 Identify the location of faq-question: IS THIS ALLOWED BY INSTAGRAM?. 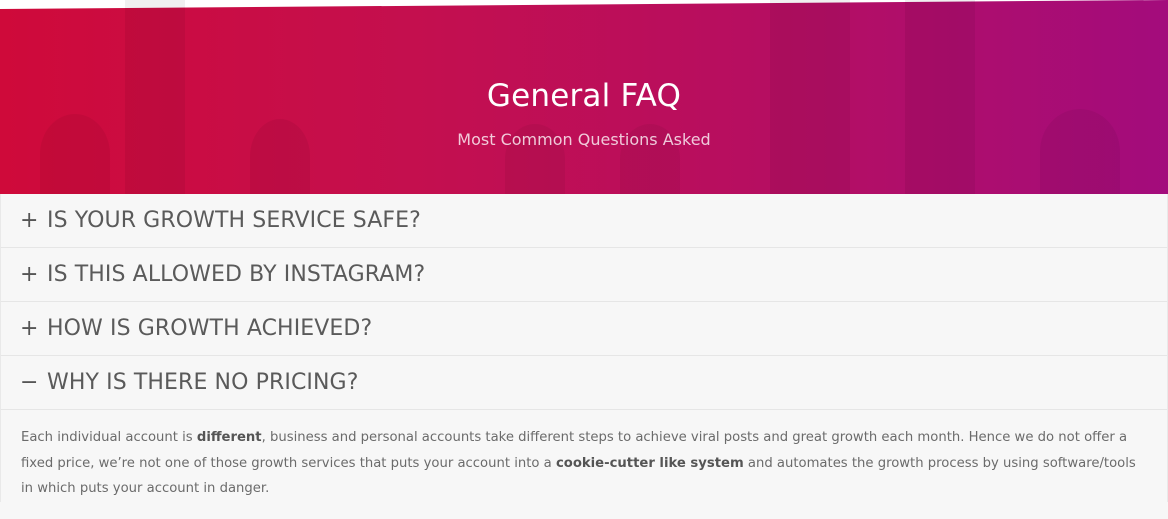
(236, 274).